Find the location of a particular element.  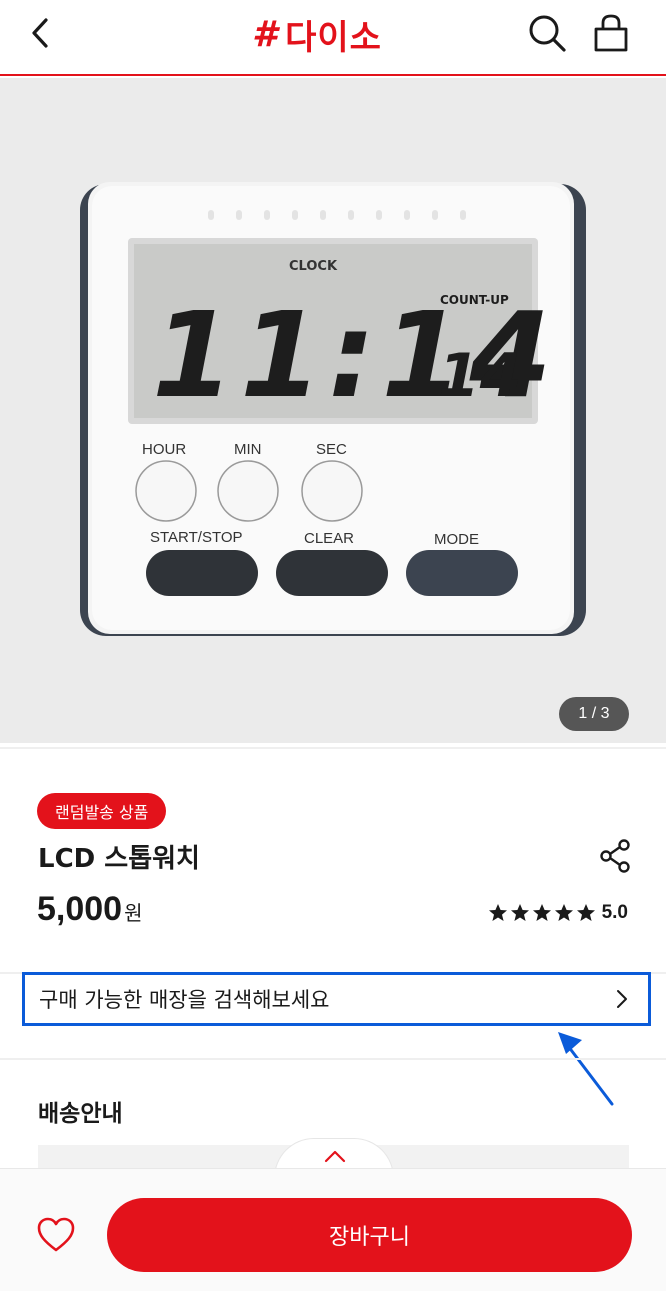

shopping-bag-icon is located at coordinates (611, 33).